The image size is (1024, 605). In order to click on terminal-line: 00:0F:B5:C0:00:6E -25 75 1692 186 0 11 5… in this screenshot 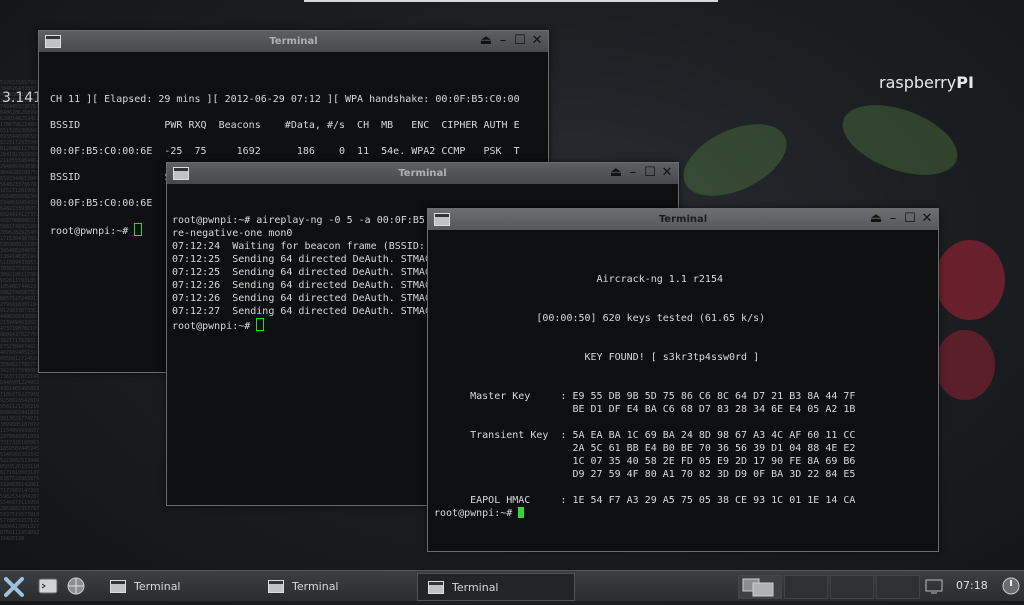, I will do `click(285, 151)`.